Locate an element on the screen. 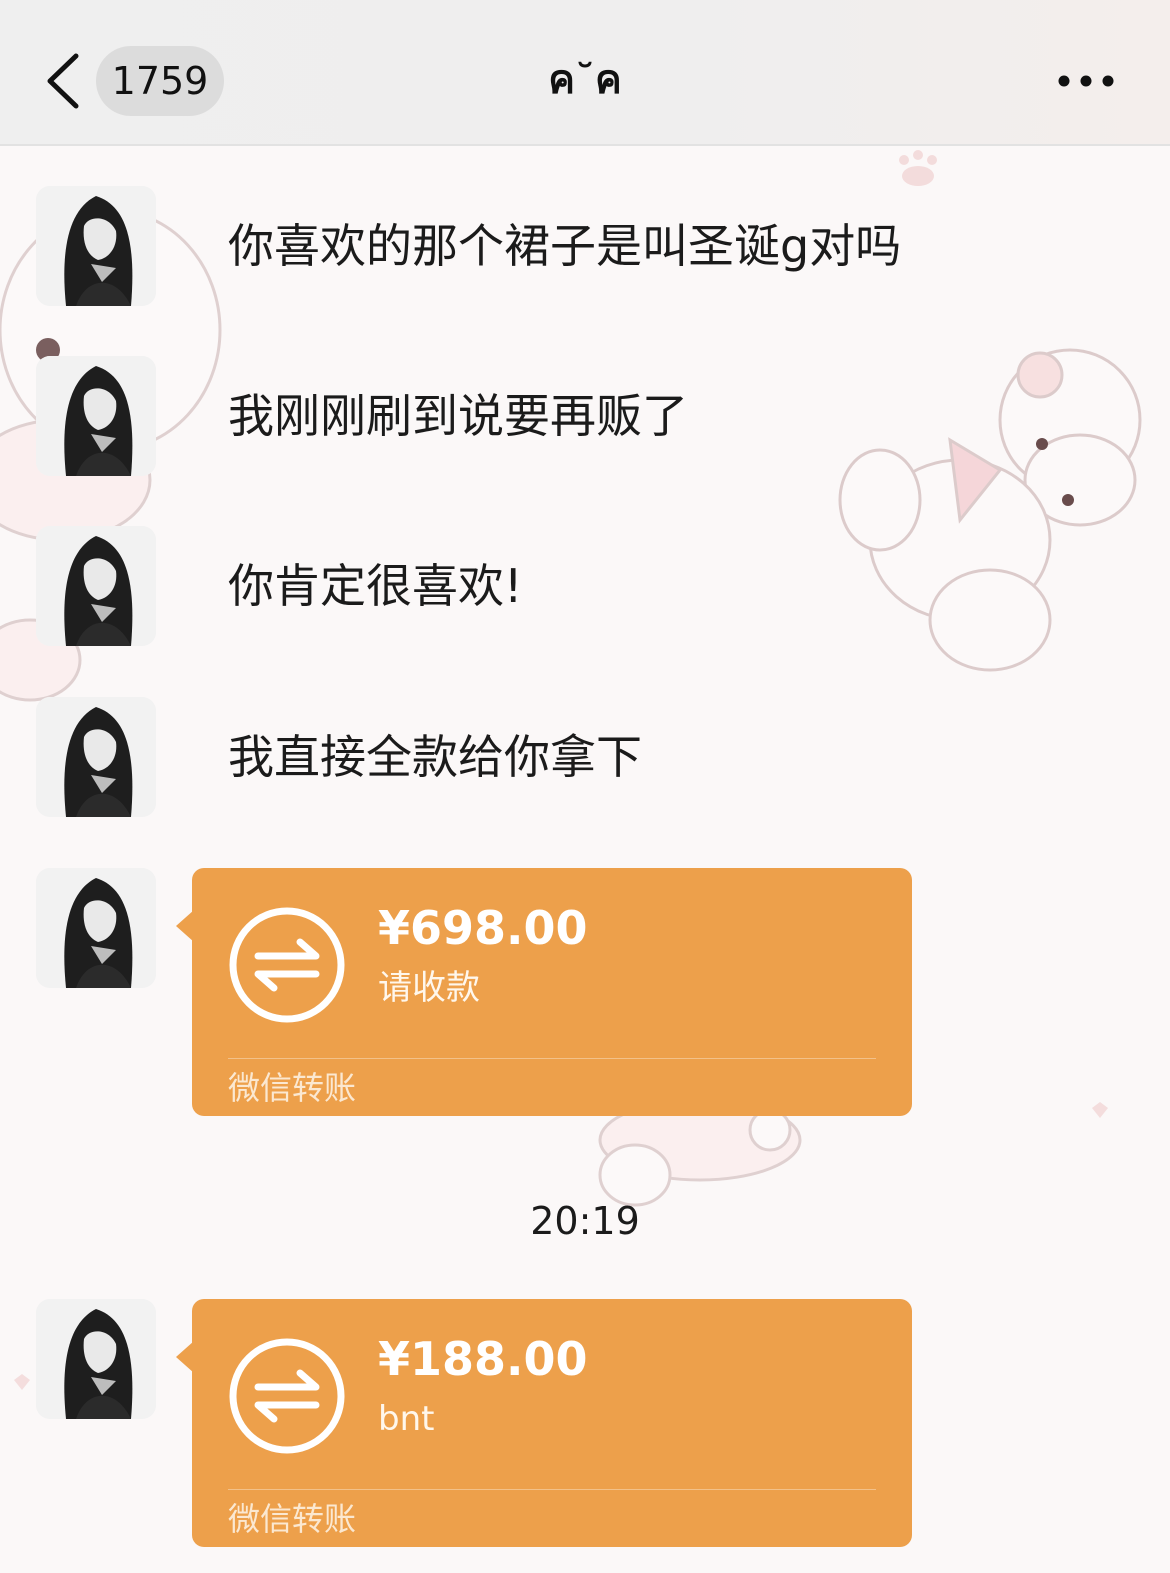 The height and width of the screenshot is (1573, 1170). transfer-note: bnt is located at coordinates (406, 1419).